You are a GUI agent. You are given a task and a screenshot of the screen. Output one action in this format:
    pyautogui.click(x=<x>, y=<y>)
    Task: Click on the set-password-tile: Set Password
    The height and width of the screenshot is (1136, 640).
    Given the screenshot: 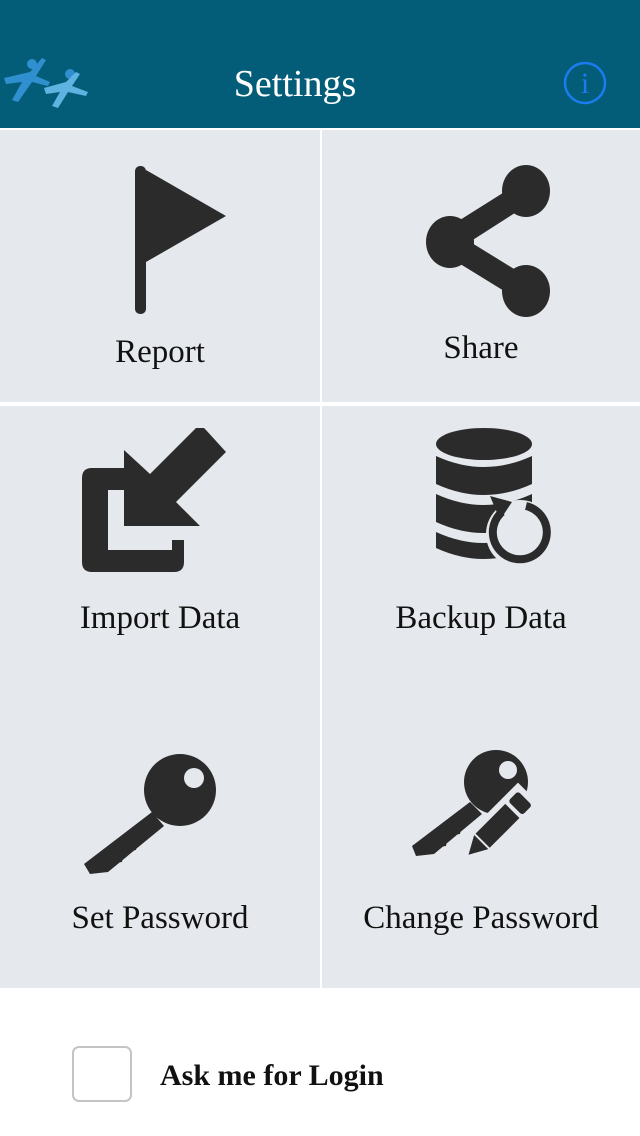 What is the action you would take?
    pyautogui.click(x=160, y=841)
    